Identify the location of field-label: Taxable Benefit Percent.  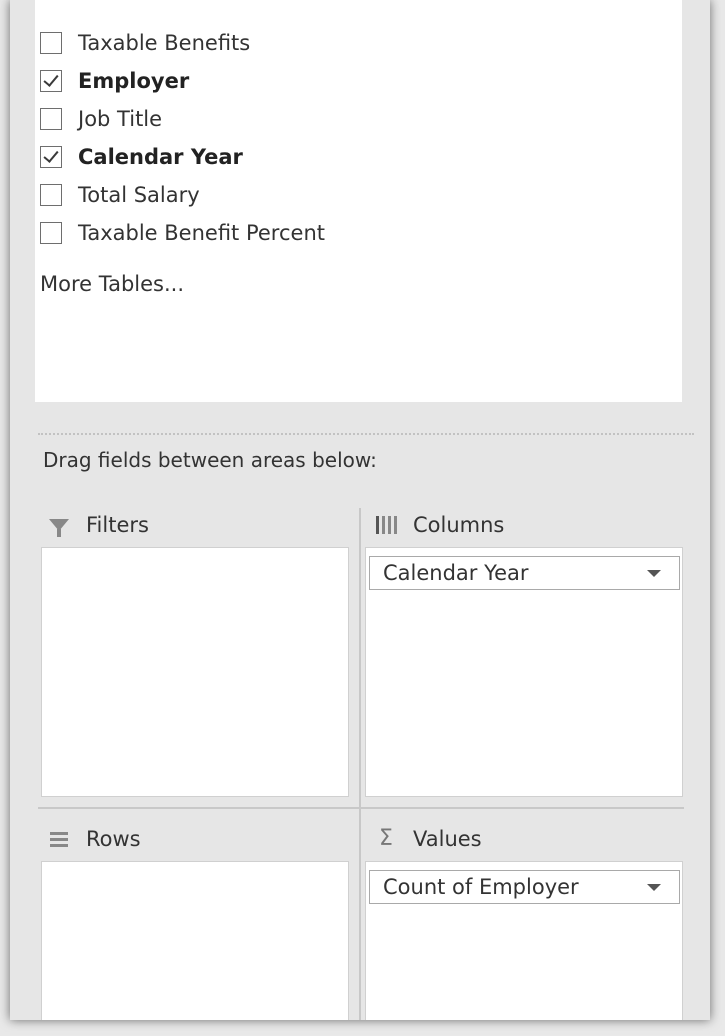
(201, 233).